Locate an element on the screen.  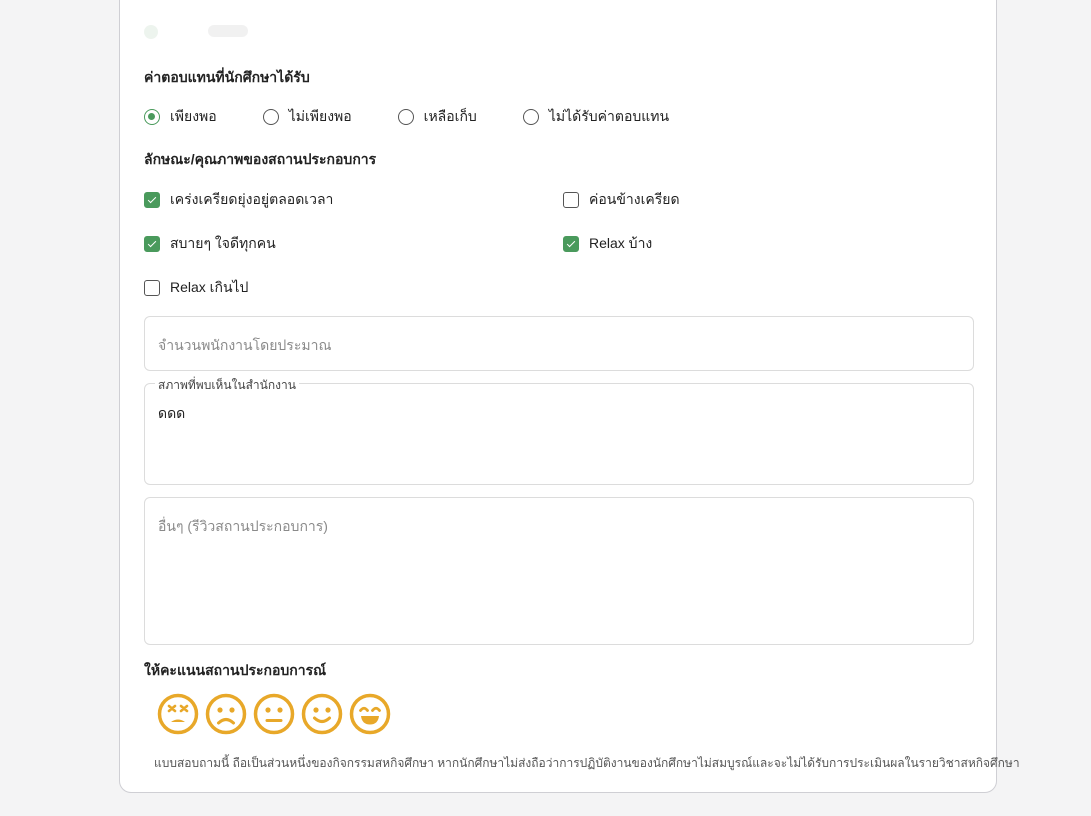
faded-options-row is located at coordinates (196, 32).